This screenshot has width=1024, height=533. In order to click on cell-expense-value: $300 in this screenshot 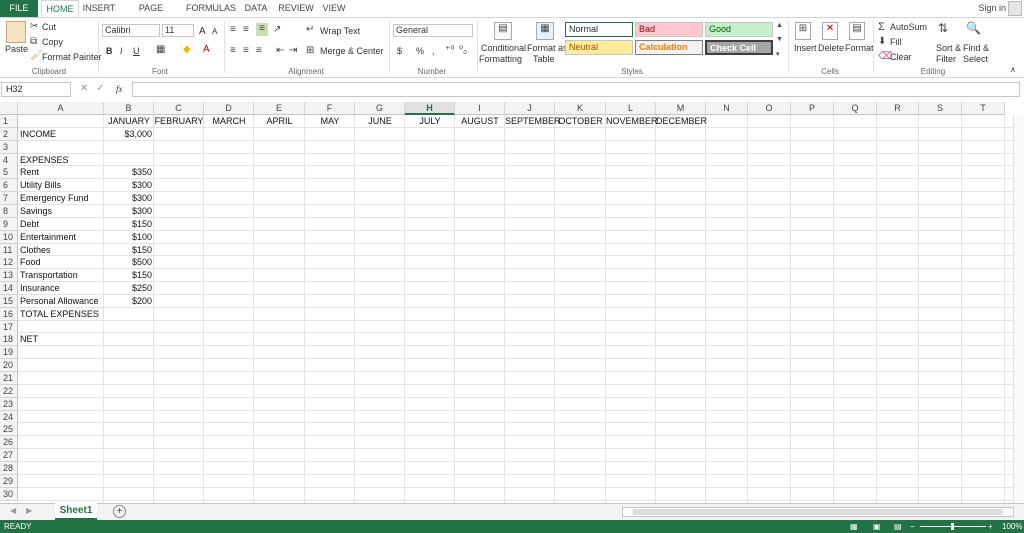, I will do `click(128, 185)`.